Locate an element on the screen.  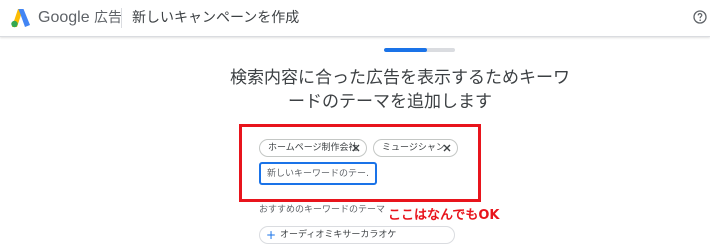
keyword-chip-label: ミュージシャン is located at coordinates (413, 148).